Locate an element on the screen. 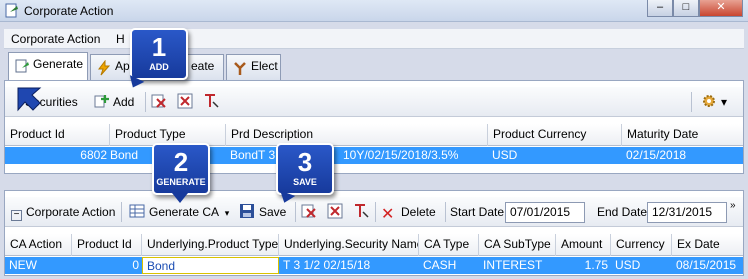 Image resolution: width=748 pixels, height=279 pixels. col-amount: Amount is located at coordinates (583, 245).